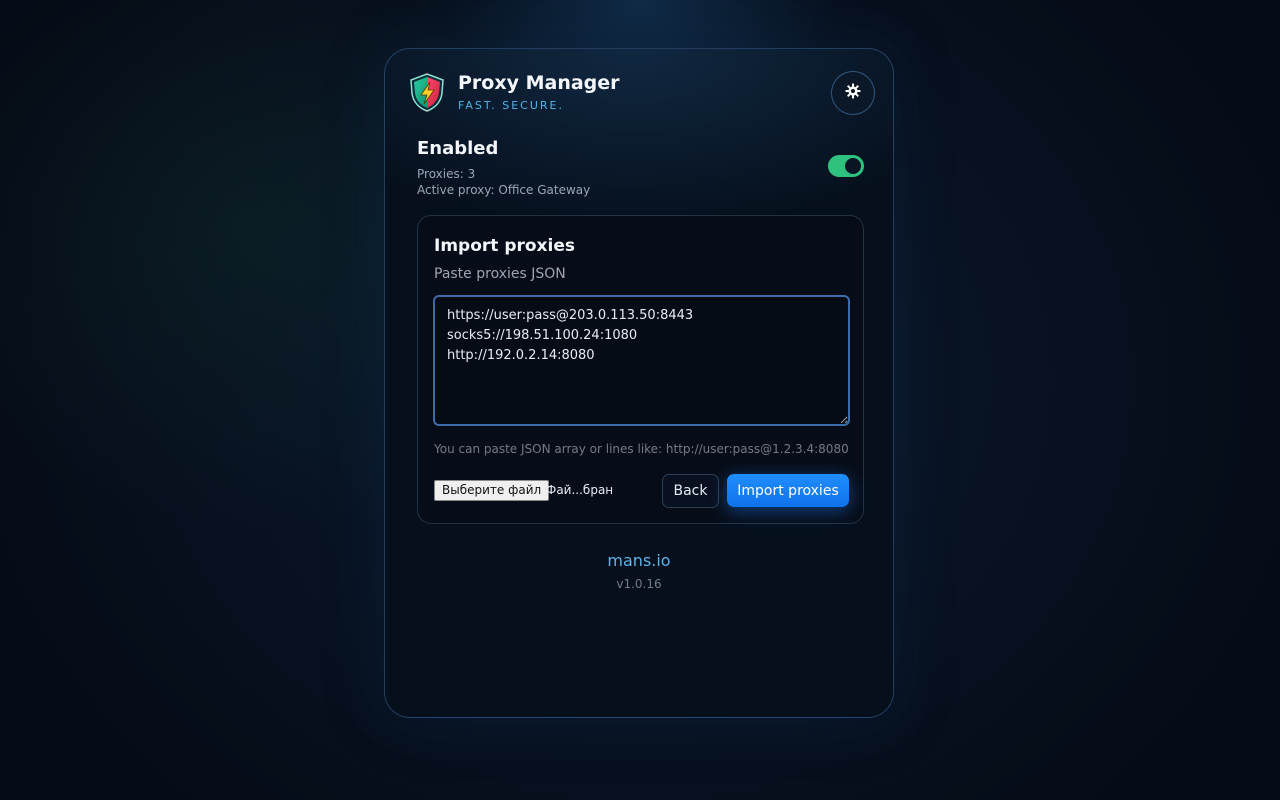 The image size is (1280, 800). Describe the element at coordinates (458, 148) in the screenshot. I see `status-title: Enabled` at that location.